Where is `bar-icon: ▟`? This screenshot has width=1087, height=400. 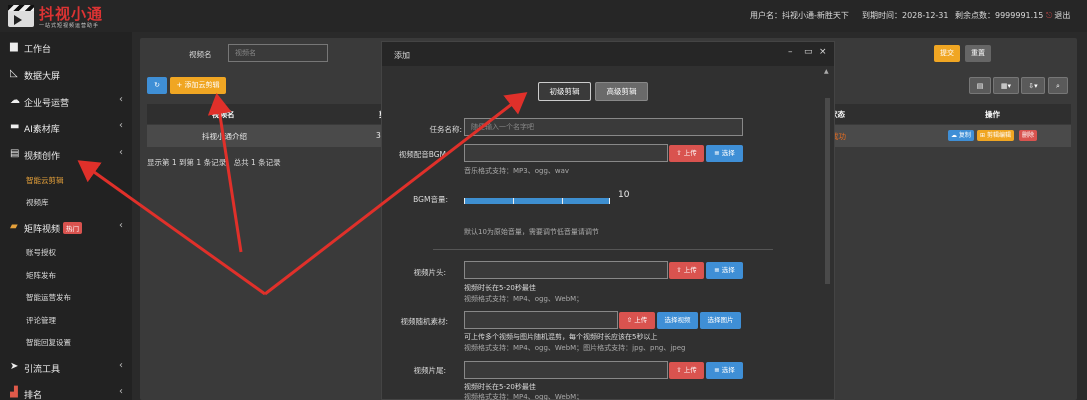 bar-icon: ▟ is located at coordinates (14, 392).